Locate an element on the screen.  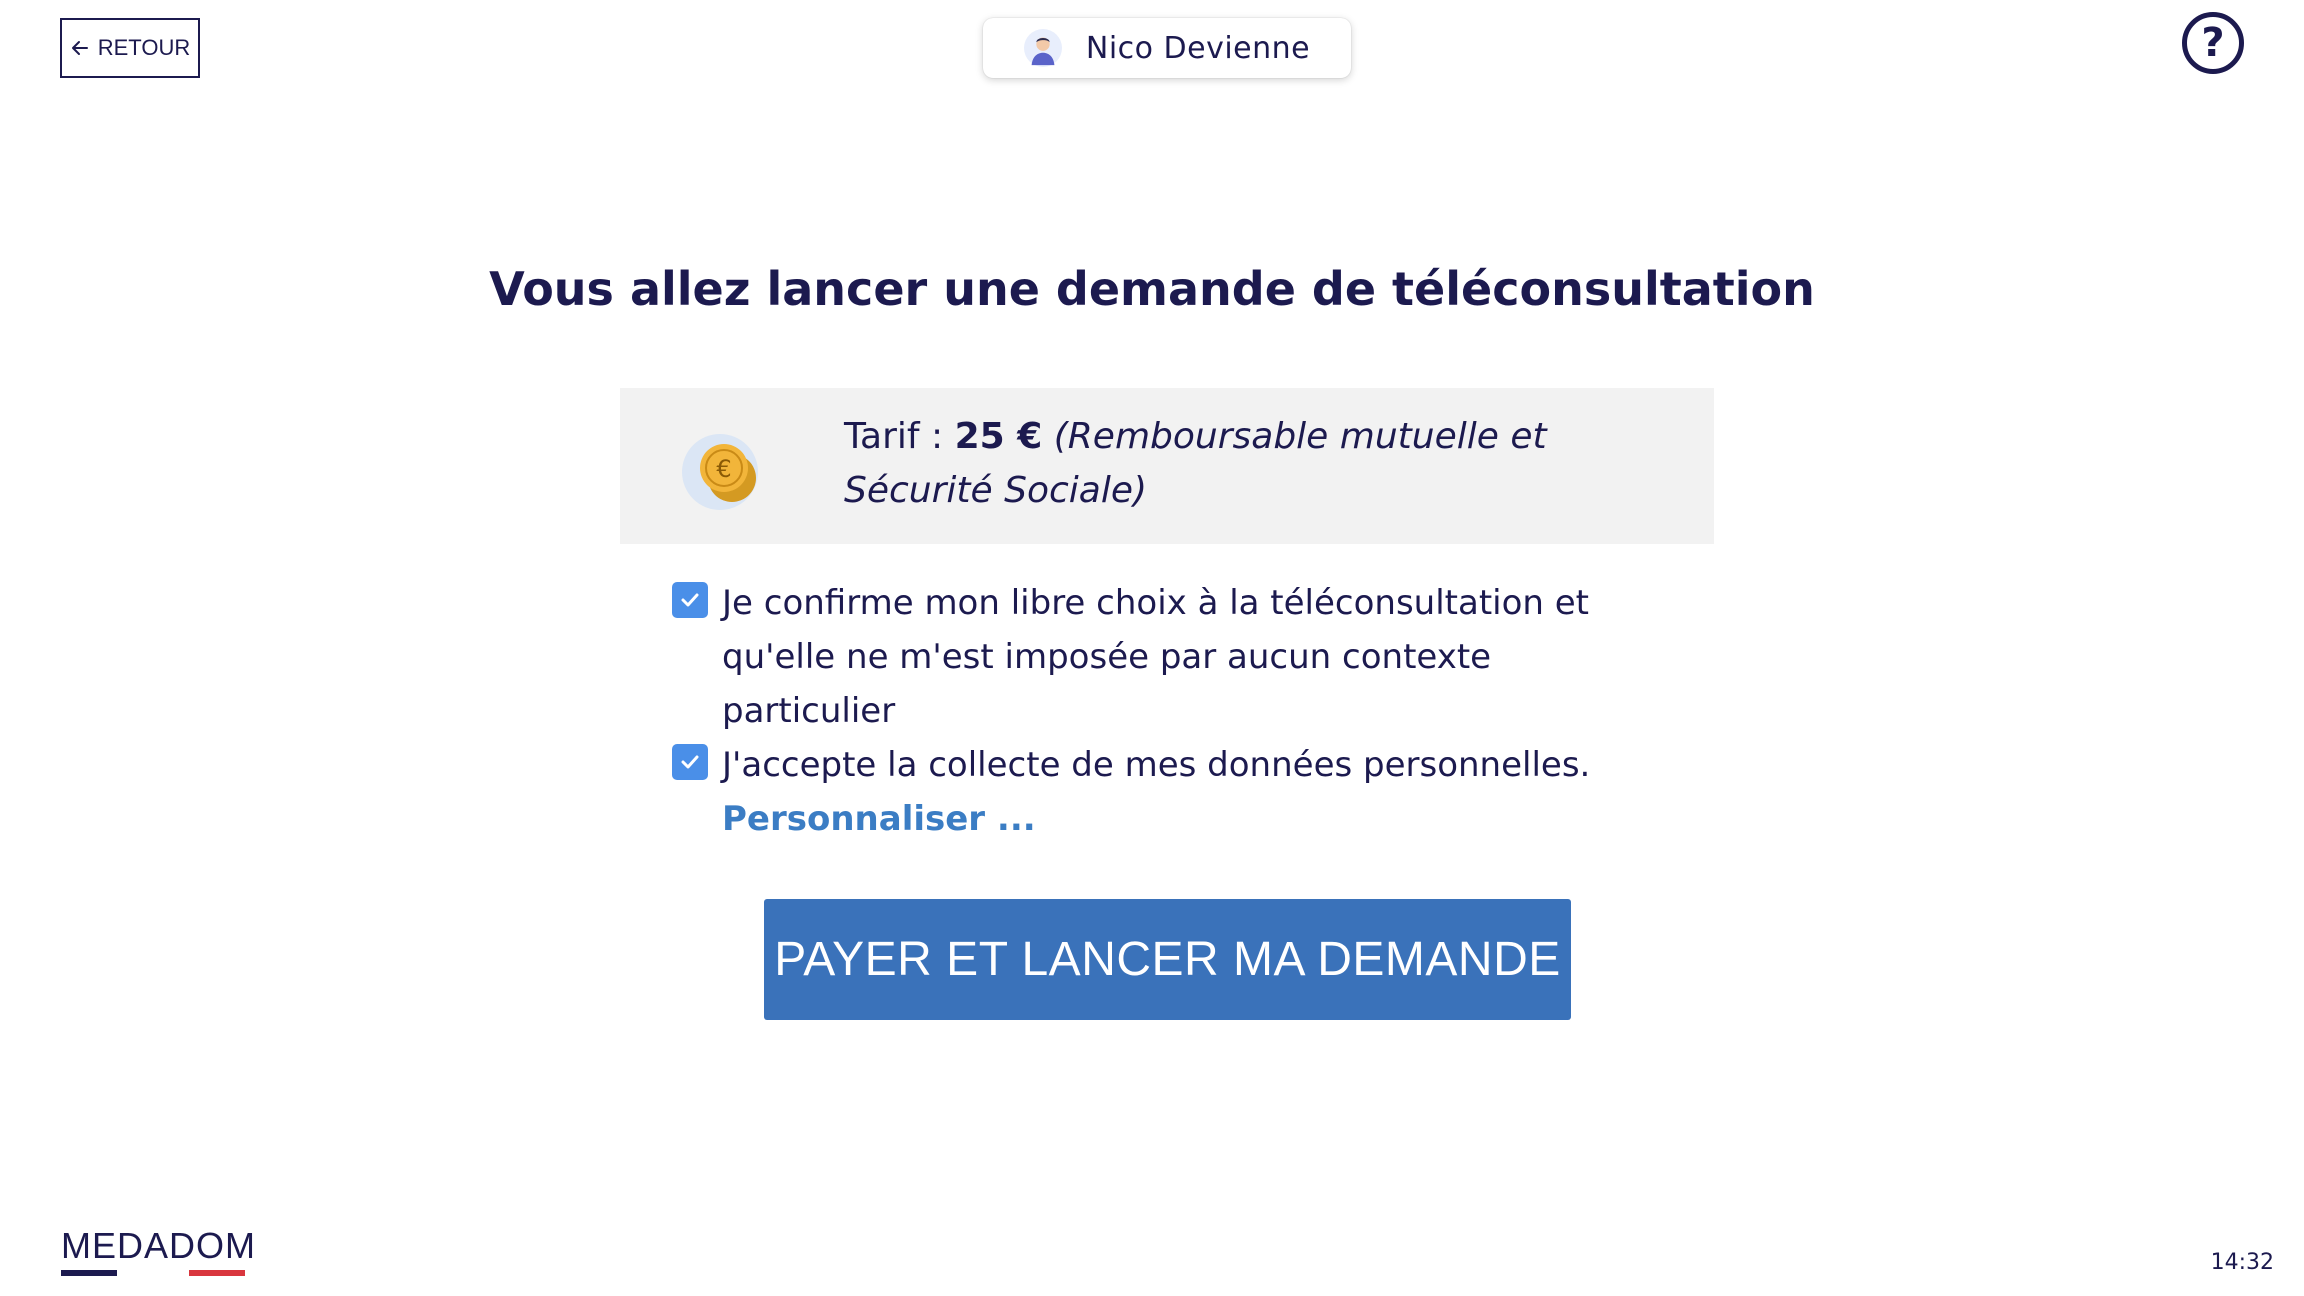
user-chip: Nico Devienne is located at coordinates (1167, 48).